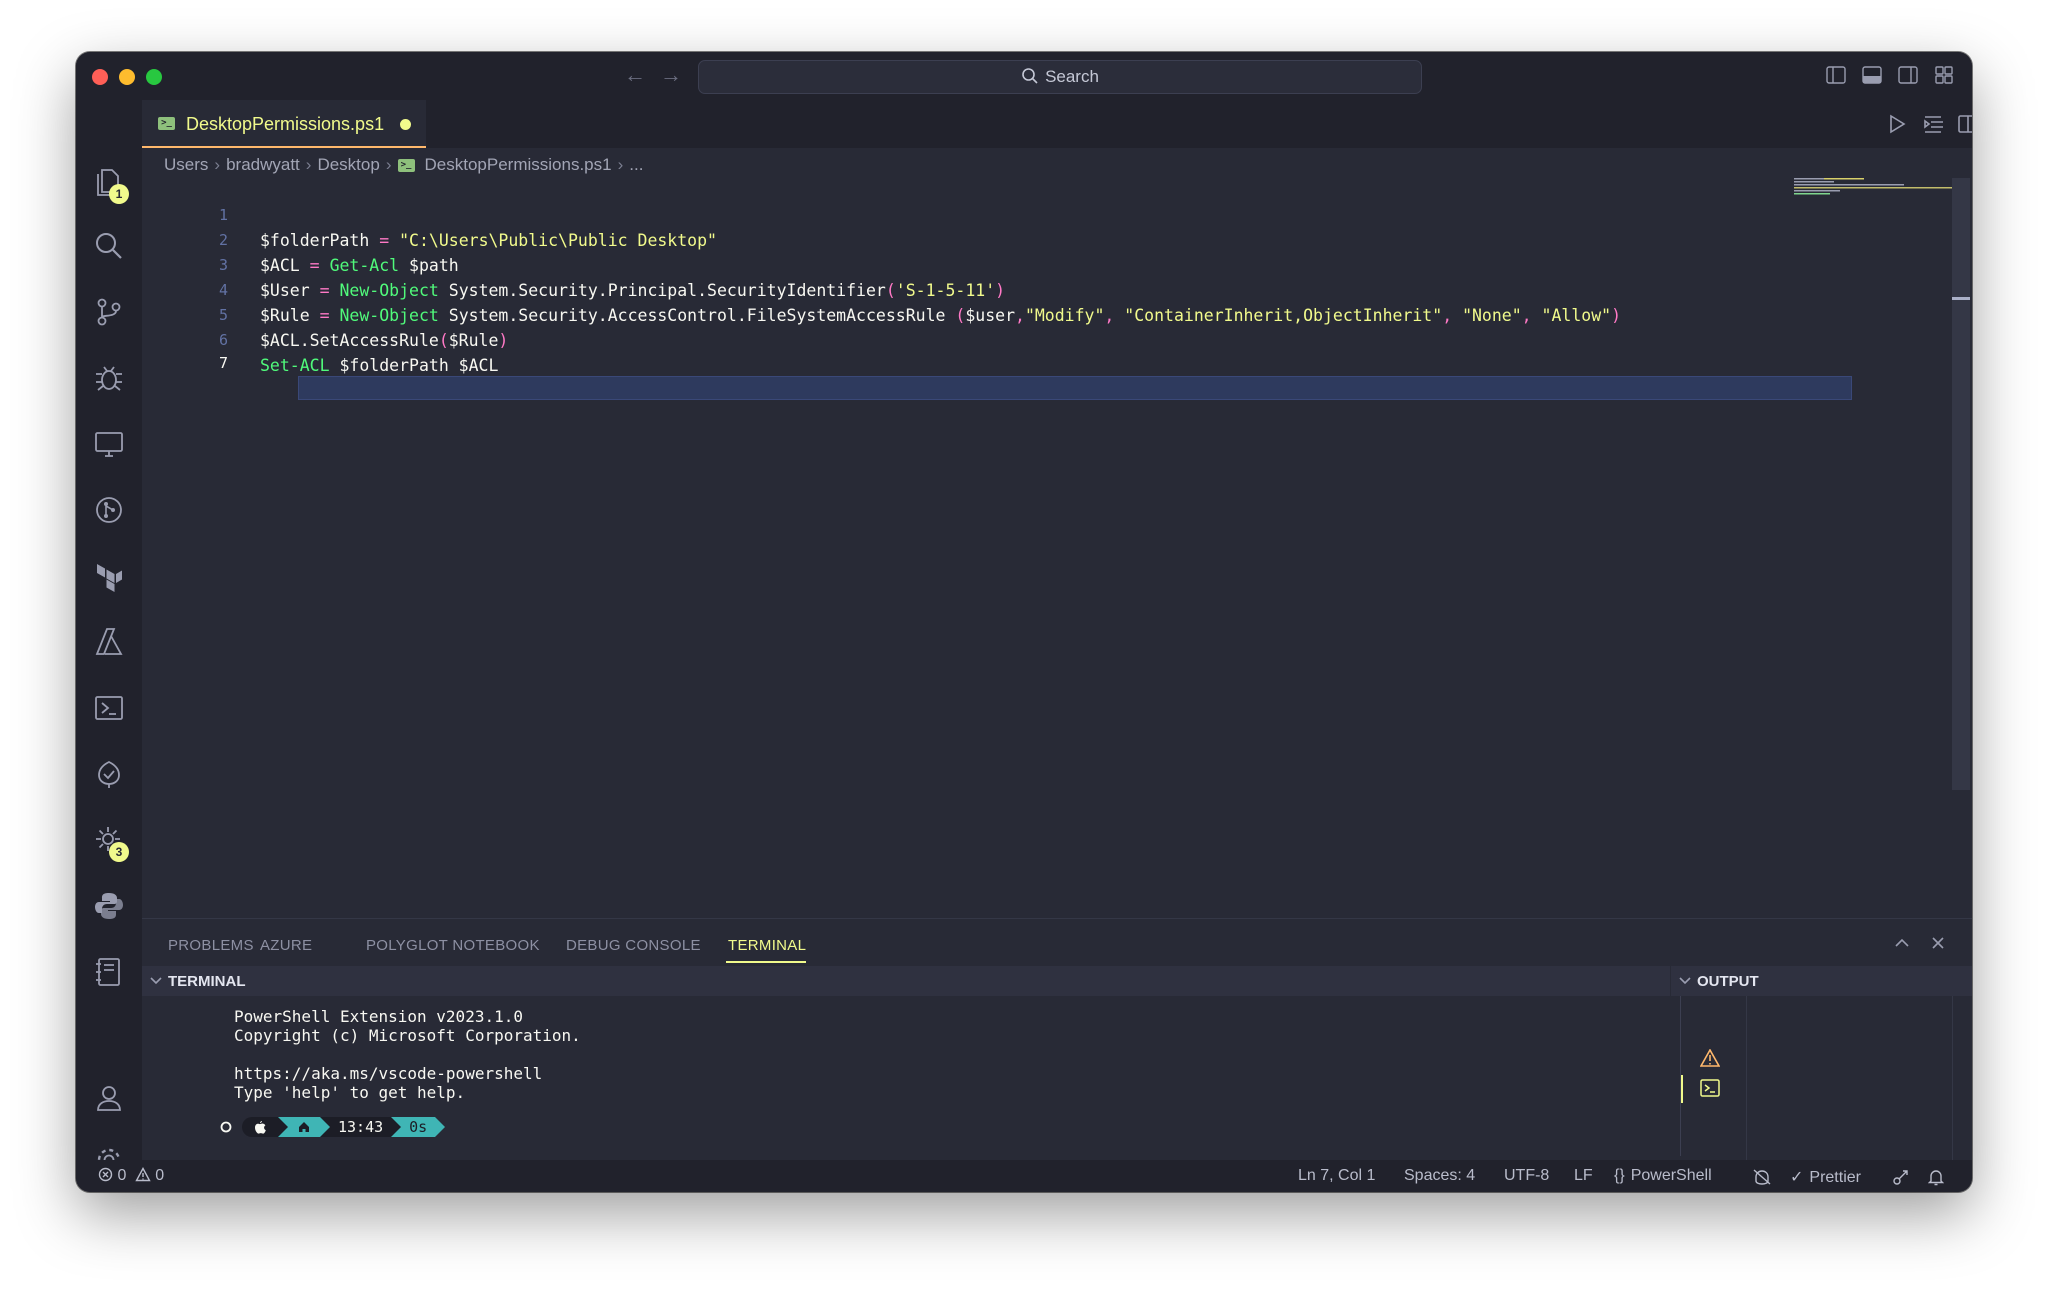 The image size is (2048, 1293). Describe the element at coordinates (109, 708) in the screenshot. I see `powershell-terminal-icon` at that location.